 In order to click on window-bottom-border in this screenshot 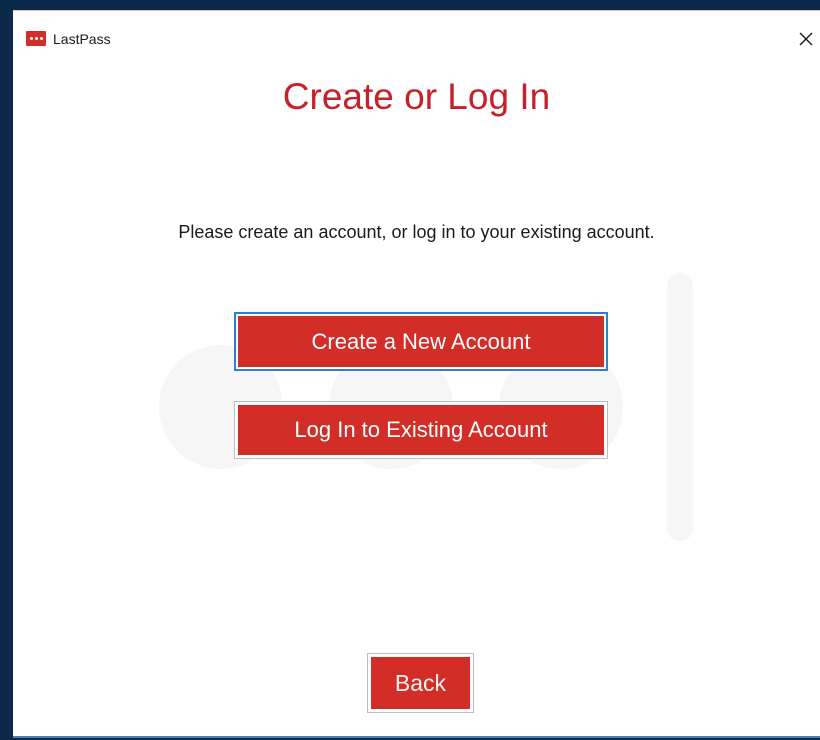, I will do `click(416, 737)`.